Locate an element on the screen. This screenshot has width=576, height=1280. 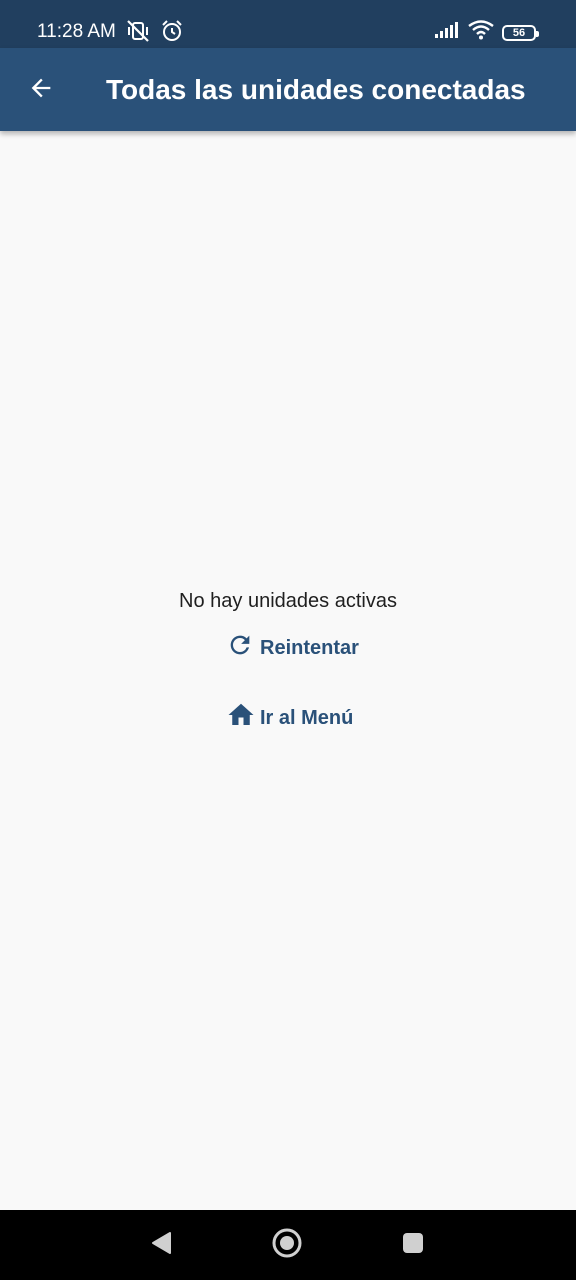
empty-state-message: No hay unidades activas is located at coordinates (288, 601).